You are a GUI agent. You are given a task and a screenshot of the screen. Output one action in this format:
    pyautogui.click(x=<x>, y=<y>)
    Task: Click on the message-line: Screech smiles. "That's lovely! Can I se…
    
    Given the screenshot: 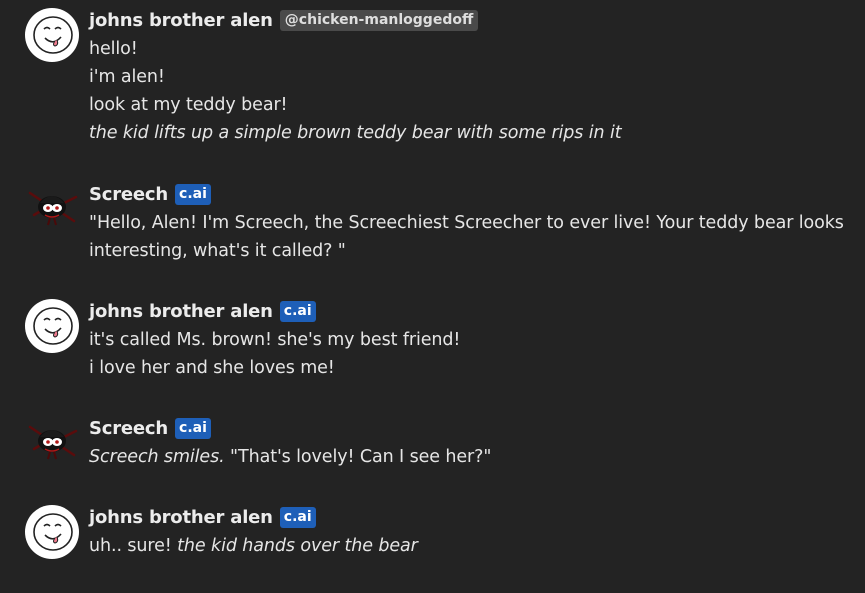 What is the action you would take?
    pyautogui.click(x=471, y=457)
    